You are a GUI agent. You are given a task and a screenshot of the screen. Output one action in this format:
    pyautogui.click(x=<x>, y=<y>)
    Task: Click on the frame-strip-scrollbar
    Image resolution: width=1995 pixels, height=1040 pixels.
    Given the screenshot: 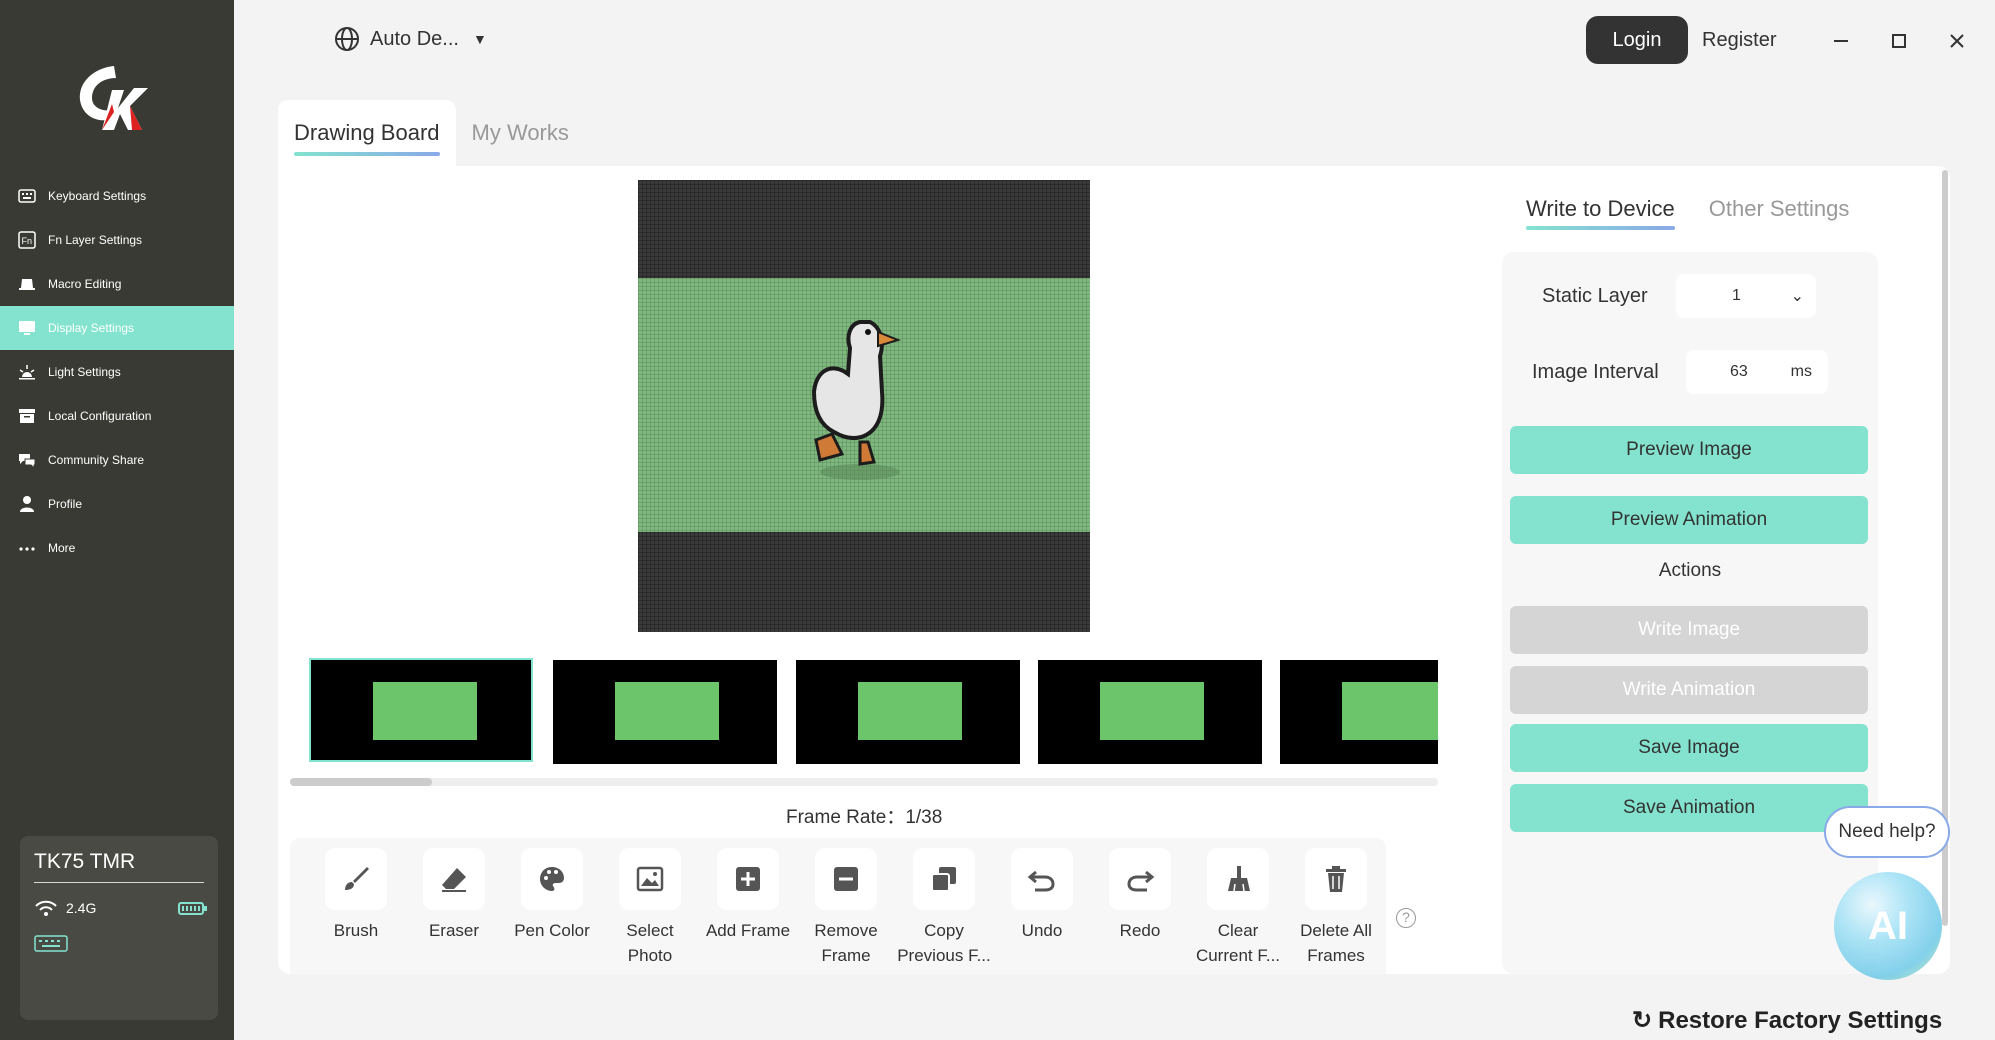 What is the action you would take?
    pyautogui.click(x=864, y=782)
    